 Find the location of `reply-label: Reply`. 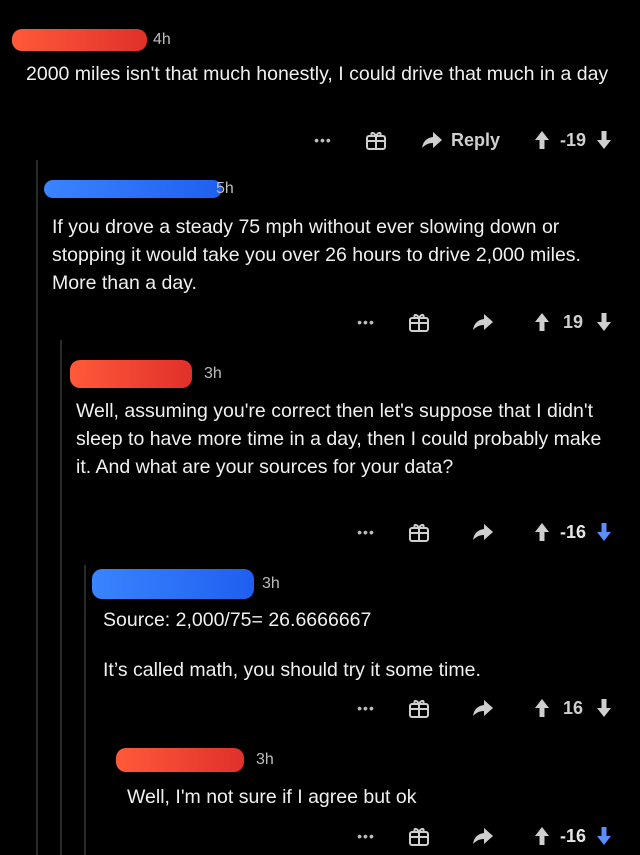

reply-label: Reply is located at coordinates (475, 139).